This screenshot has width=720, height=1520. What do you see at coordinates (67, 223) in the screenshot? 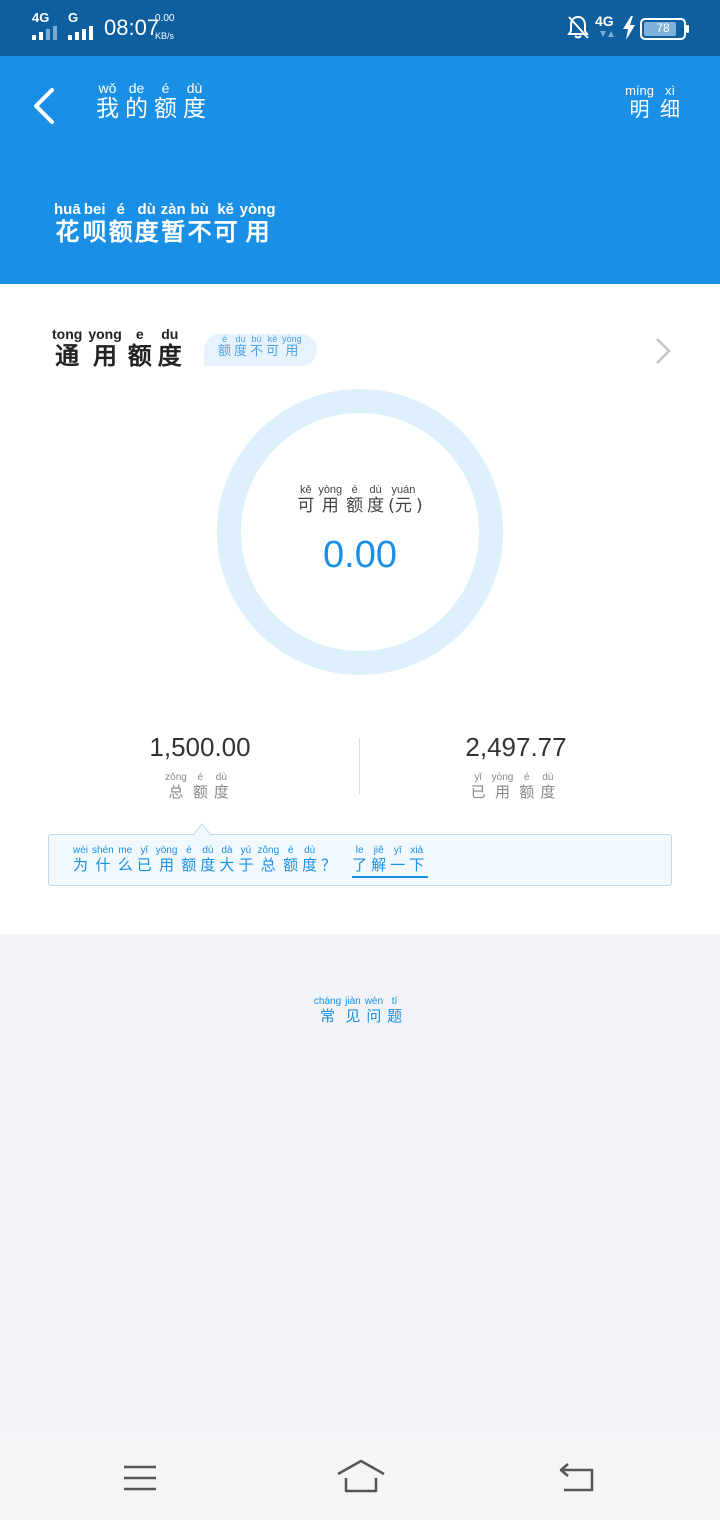
I see `pinyin-char: 花huā` at bounding box center [67, 223].